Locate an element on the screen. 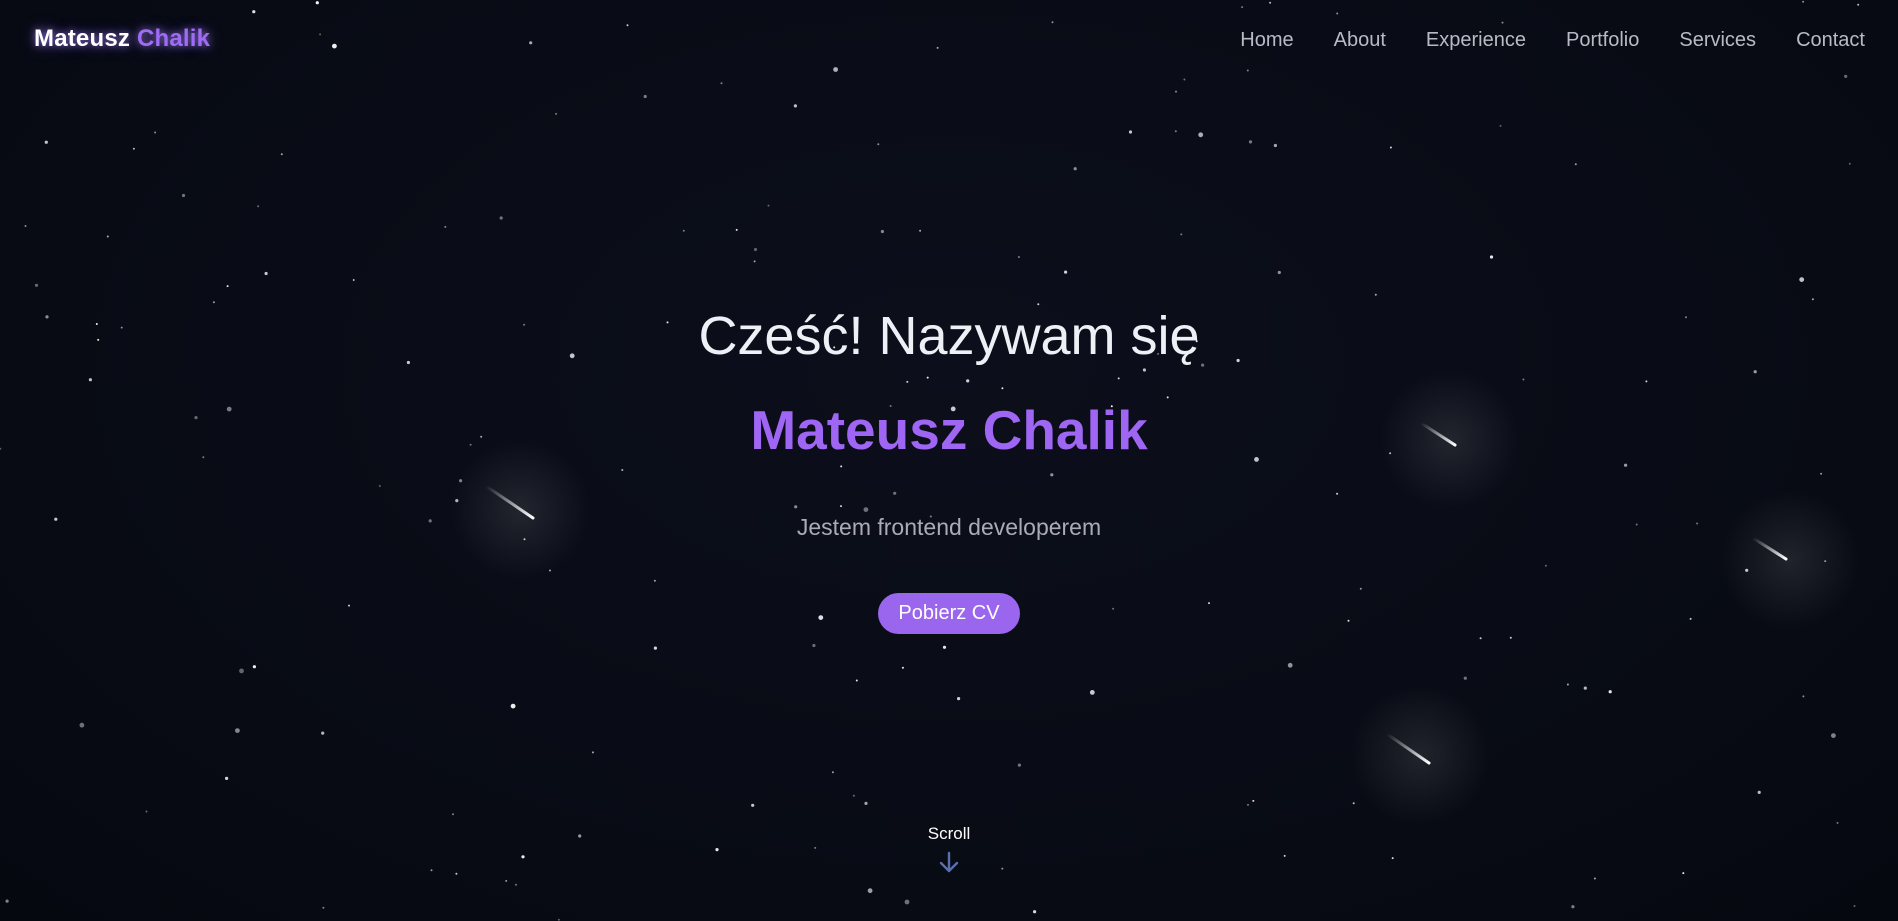 The width and height of the screenshot is (1898, 921). brand-logo: Mateusz Chalik is located at coordinates (122, 39).